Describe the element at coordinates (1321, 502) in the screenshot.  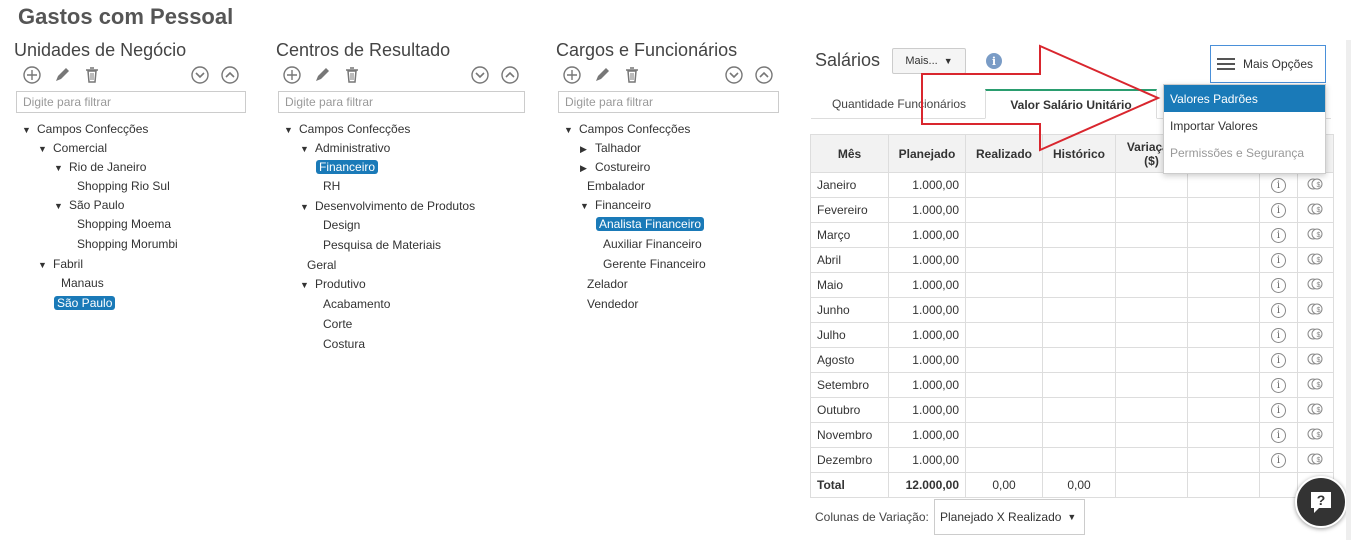
I see `help-chat-button: ?` at that location.